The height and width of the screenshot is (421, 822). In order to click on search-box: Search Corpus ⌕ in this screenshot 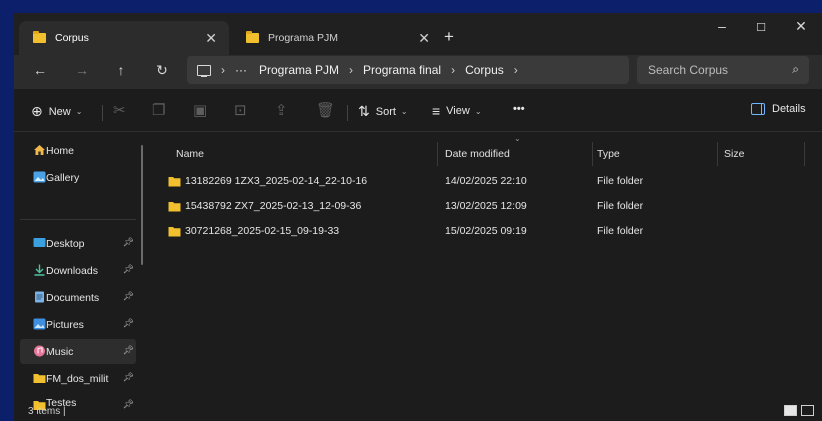, I will do `click(723, 70)`.